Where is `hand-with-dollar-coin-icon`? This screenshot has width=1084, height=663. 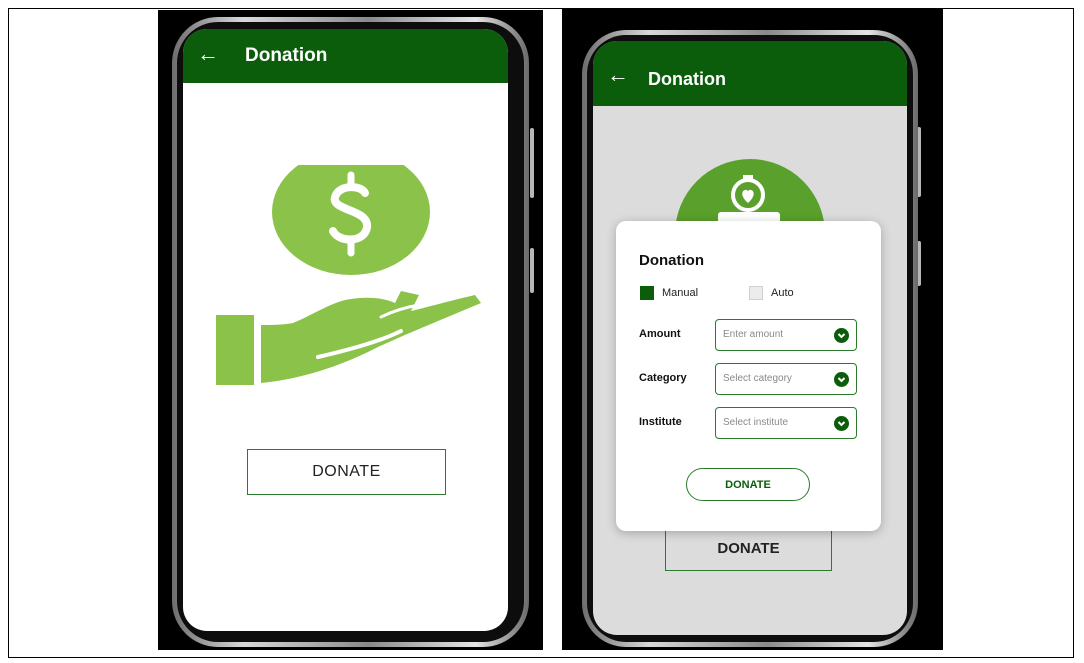 hand-with-dollar-coin-icon is located at coordinates (348, 275).